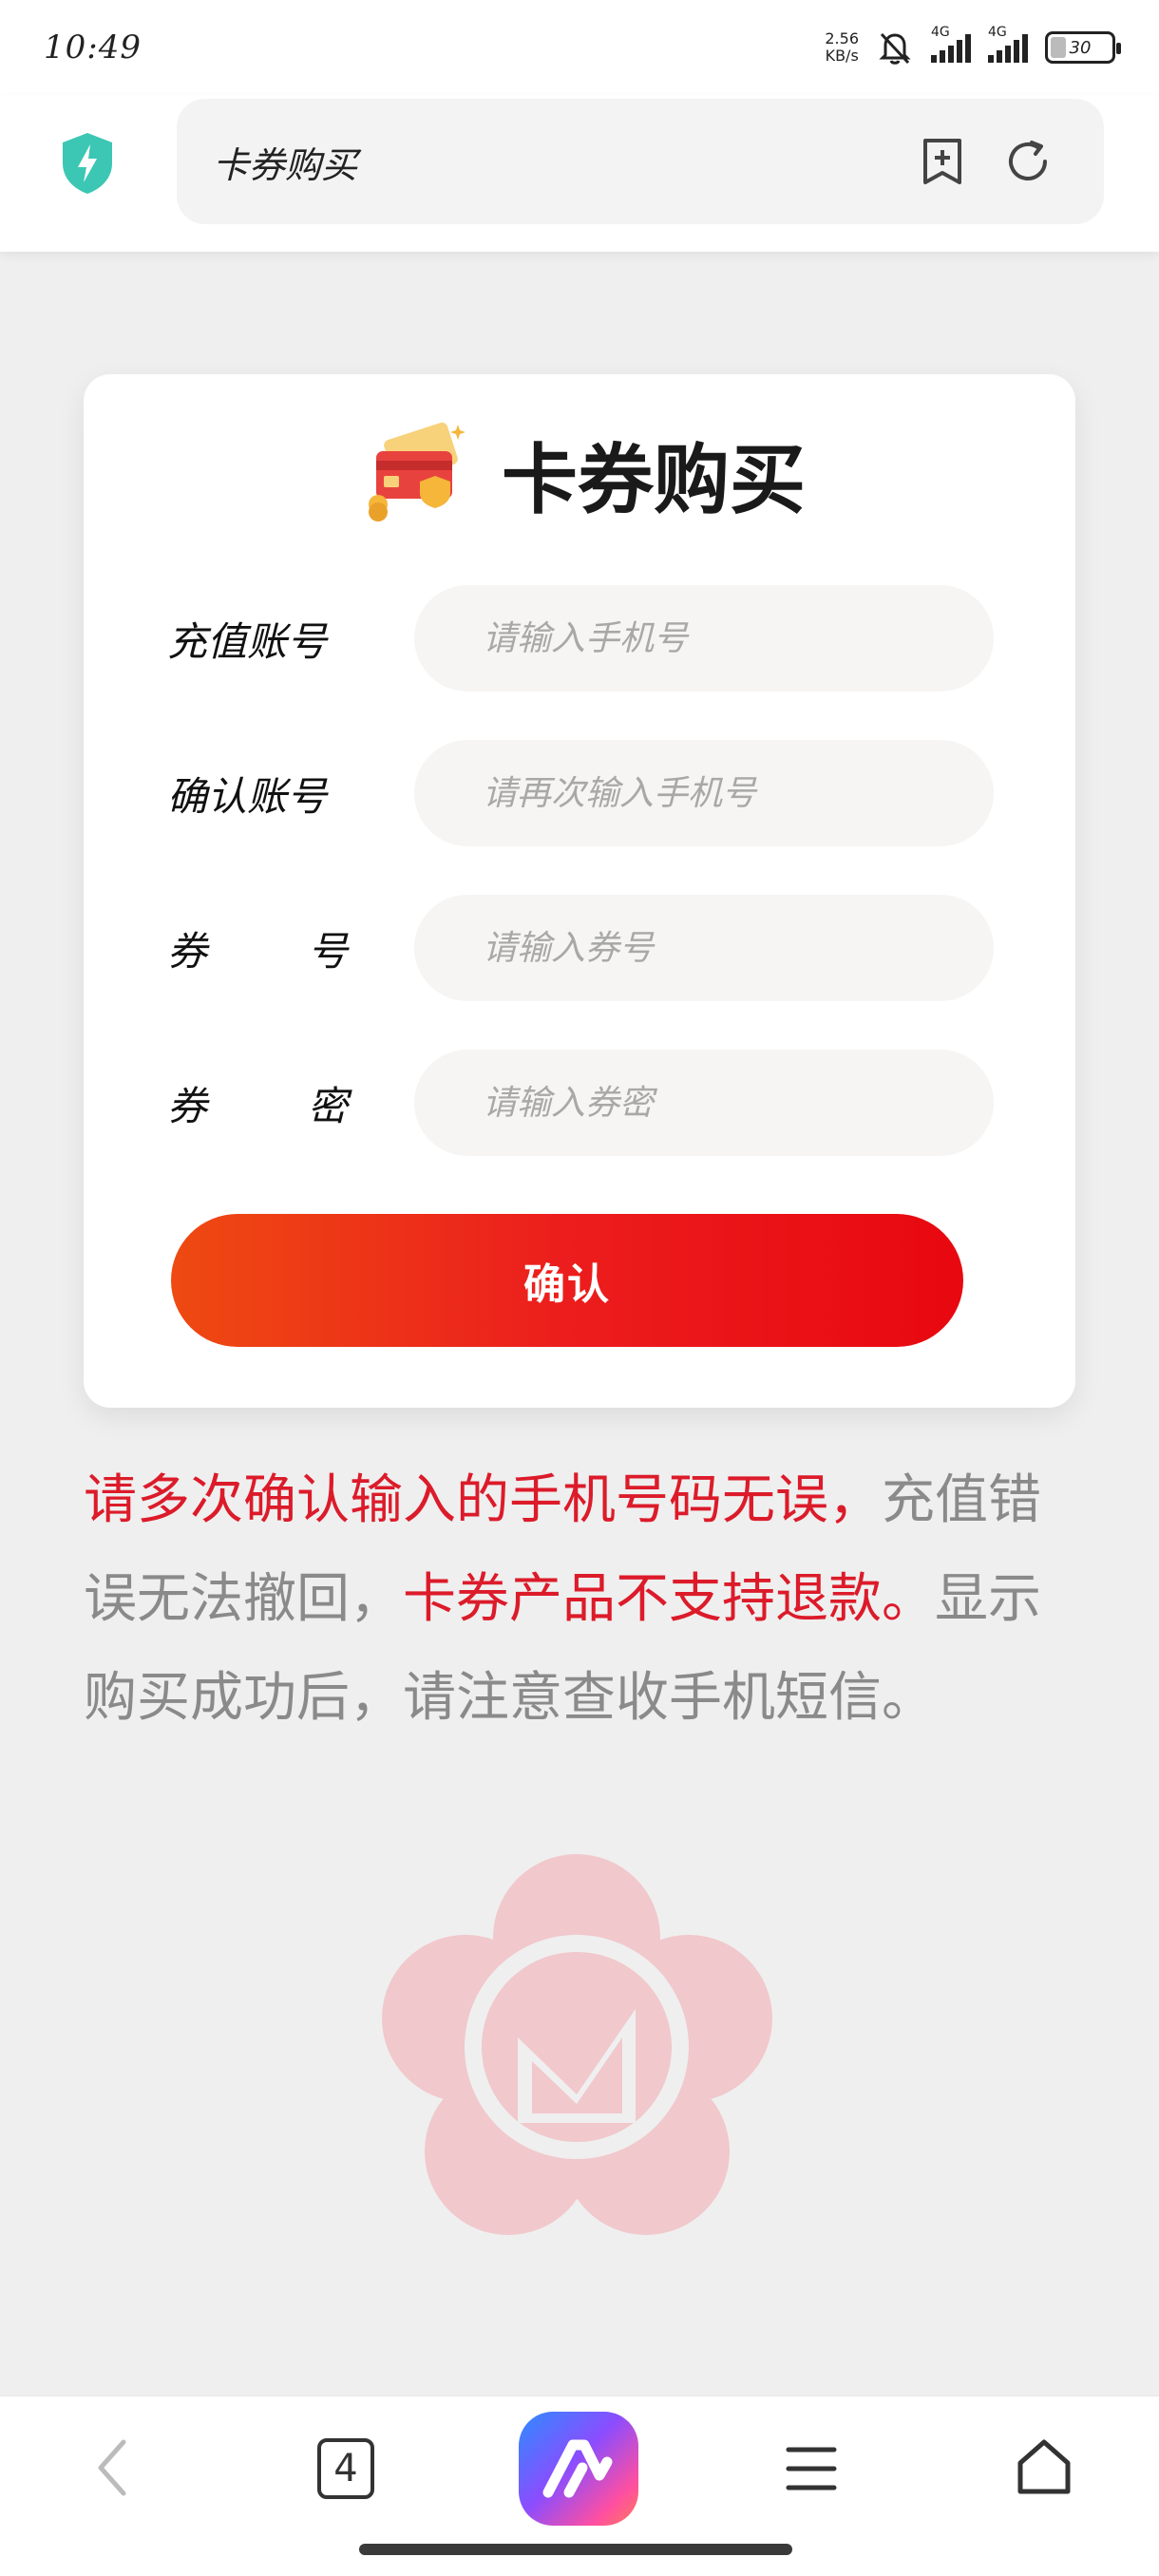 This screenshot has height=2576, width=1159. I want to click on recharge-account-input, so click(704, 638).